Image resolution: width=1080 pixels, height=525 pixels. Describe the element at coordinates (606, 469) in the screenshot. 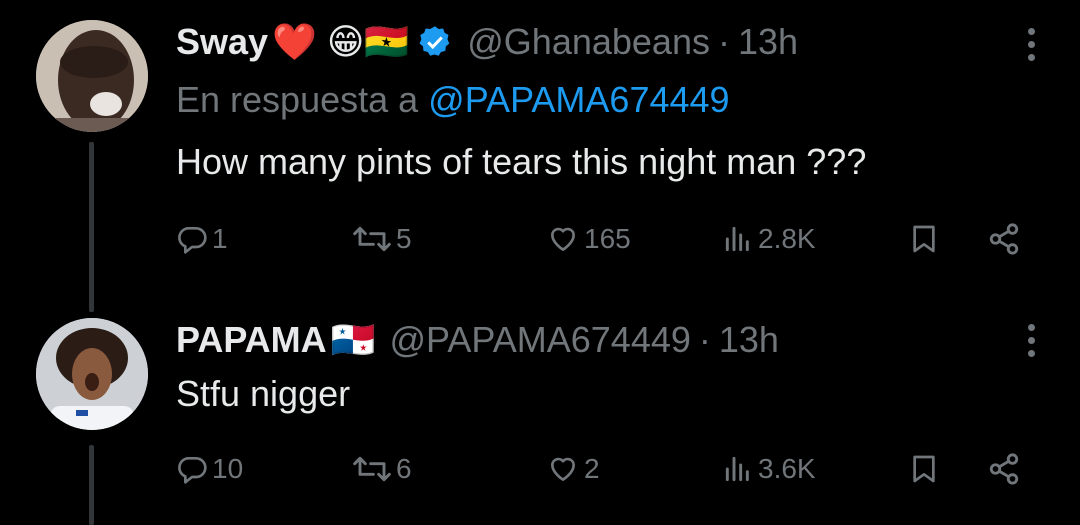

I see `action-bar: 10 6 2 3.6K` at that location.